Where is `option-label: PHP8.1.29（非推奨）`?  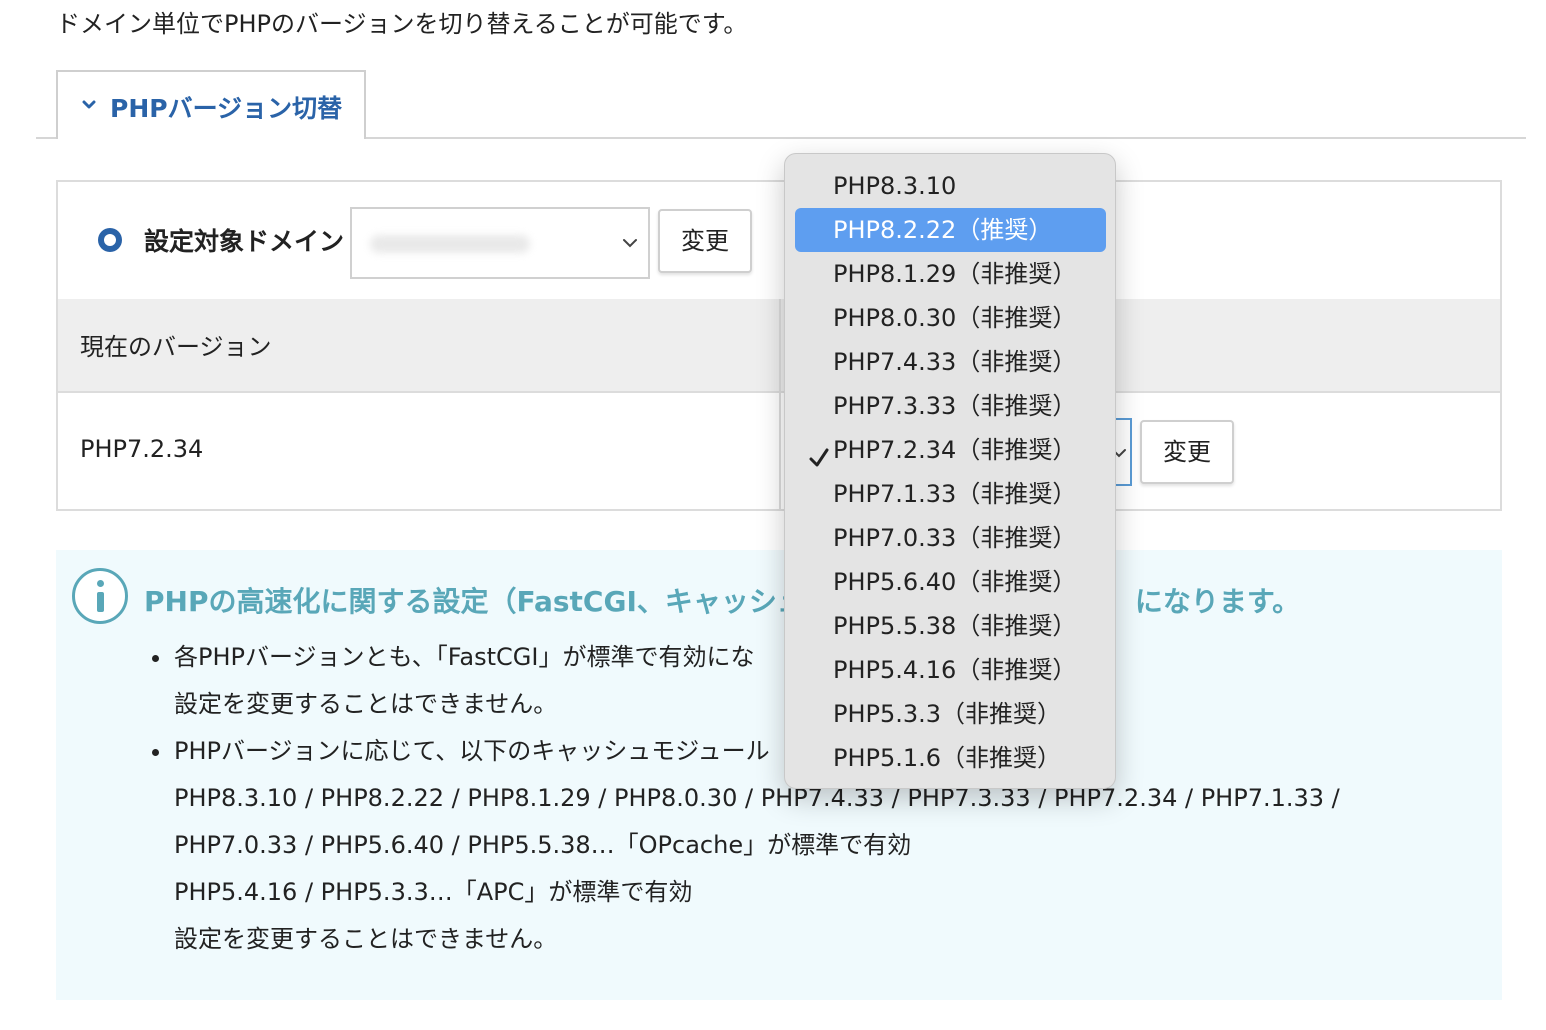 option-label: PHP8.1.29（非推奨） is located at coordinates (955, 274).